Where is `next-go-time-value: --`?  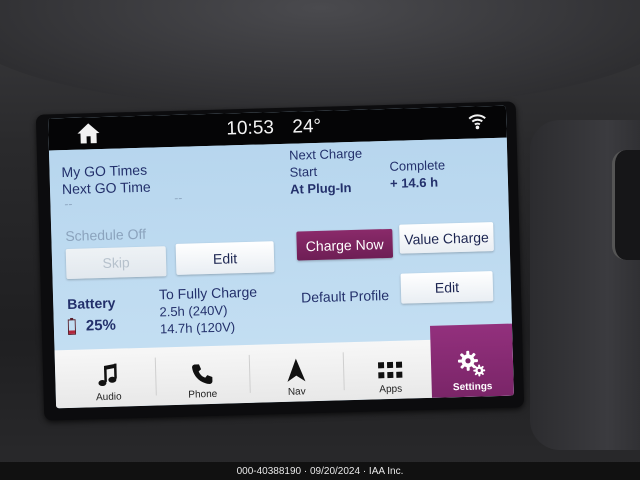 next-go-time-value: -- is located at coordinates (68, 204).